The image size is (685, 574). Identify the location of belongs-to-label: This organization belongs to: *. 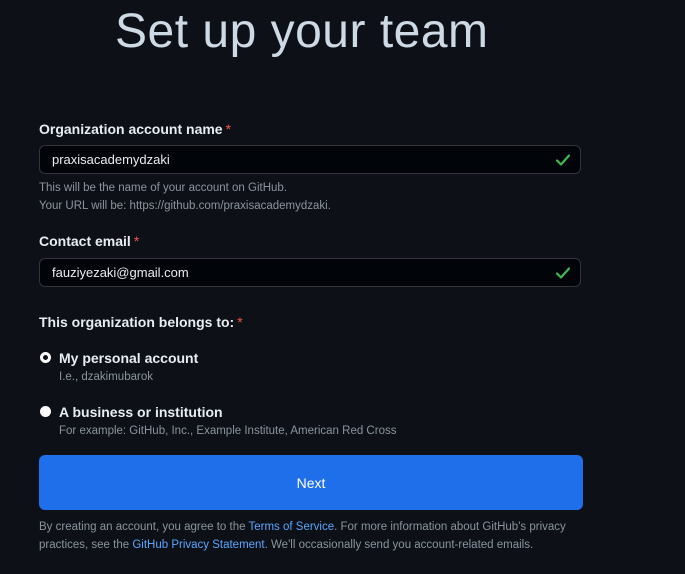
(141, 322).